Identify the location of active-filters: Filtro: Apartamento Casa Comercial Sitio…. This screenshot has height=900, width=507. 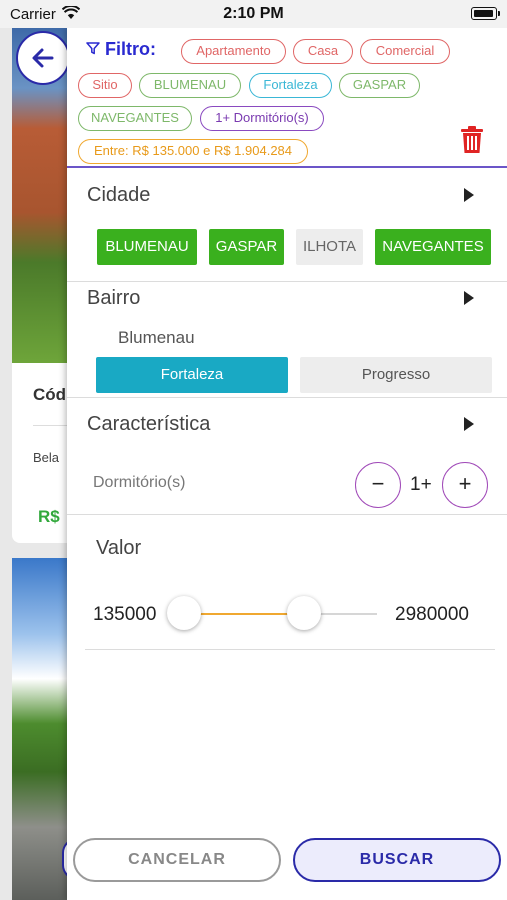
(287, 98).